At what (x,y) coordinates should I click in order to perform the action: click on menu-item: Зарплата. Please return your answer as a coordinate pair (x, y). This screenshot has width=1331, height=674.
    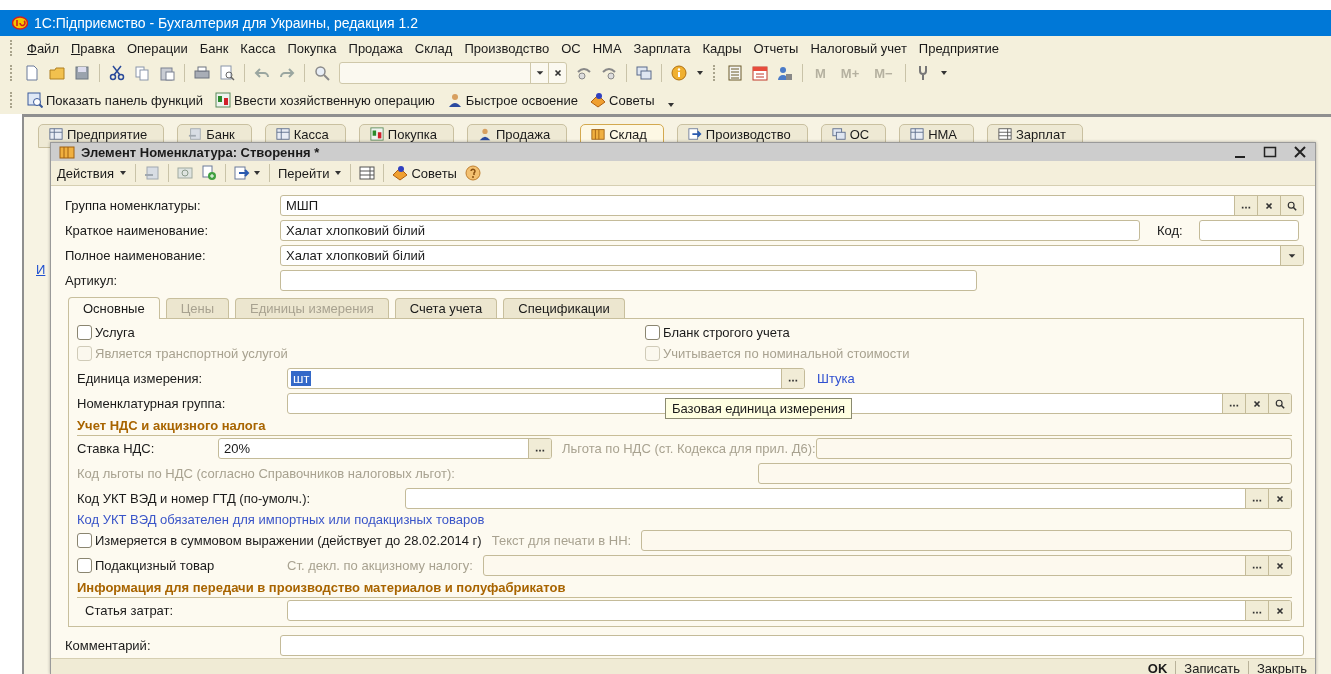
    Looking at the image, I should click on (662, 48).